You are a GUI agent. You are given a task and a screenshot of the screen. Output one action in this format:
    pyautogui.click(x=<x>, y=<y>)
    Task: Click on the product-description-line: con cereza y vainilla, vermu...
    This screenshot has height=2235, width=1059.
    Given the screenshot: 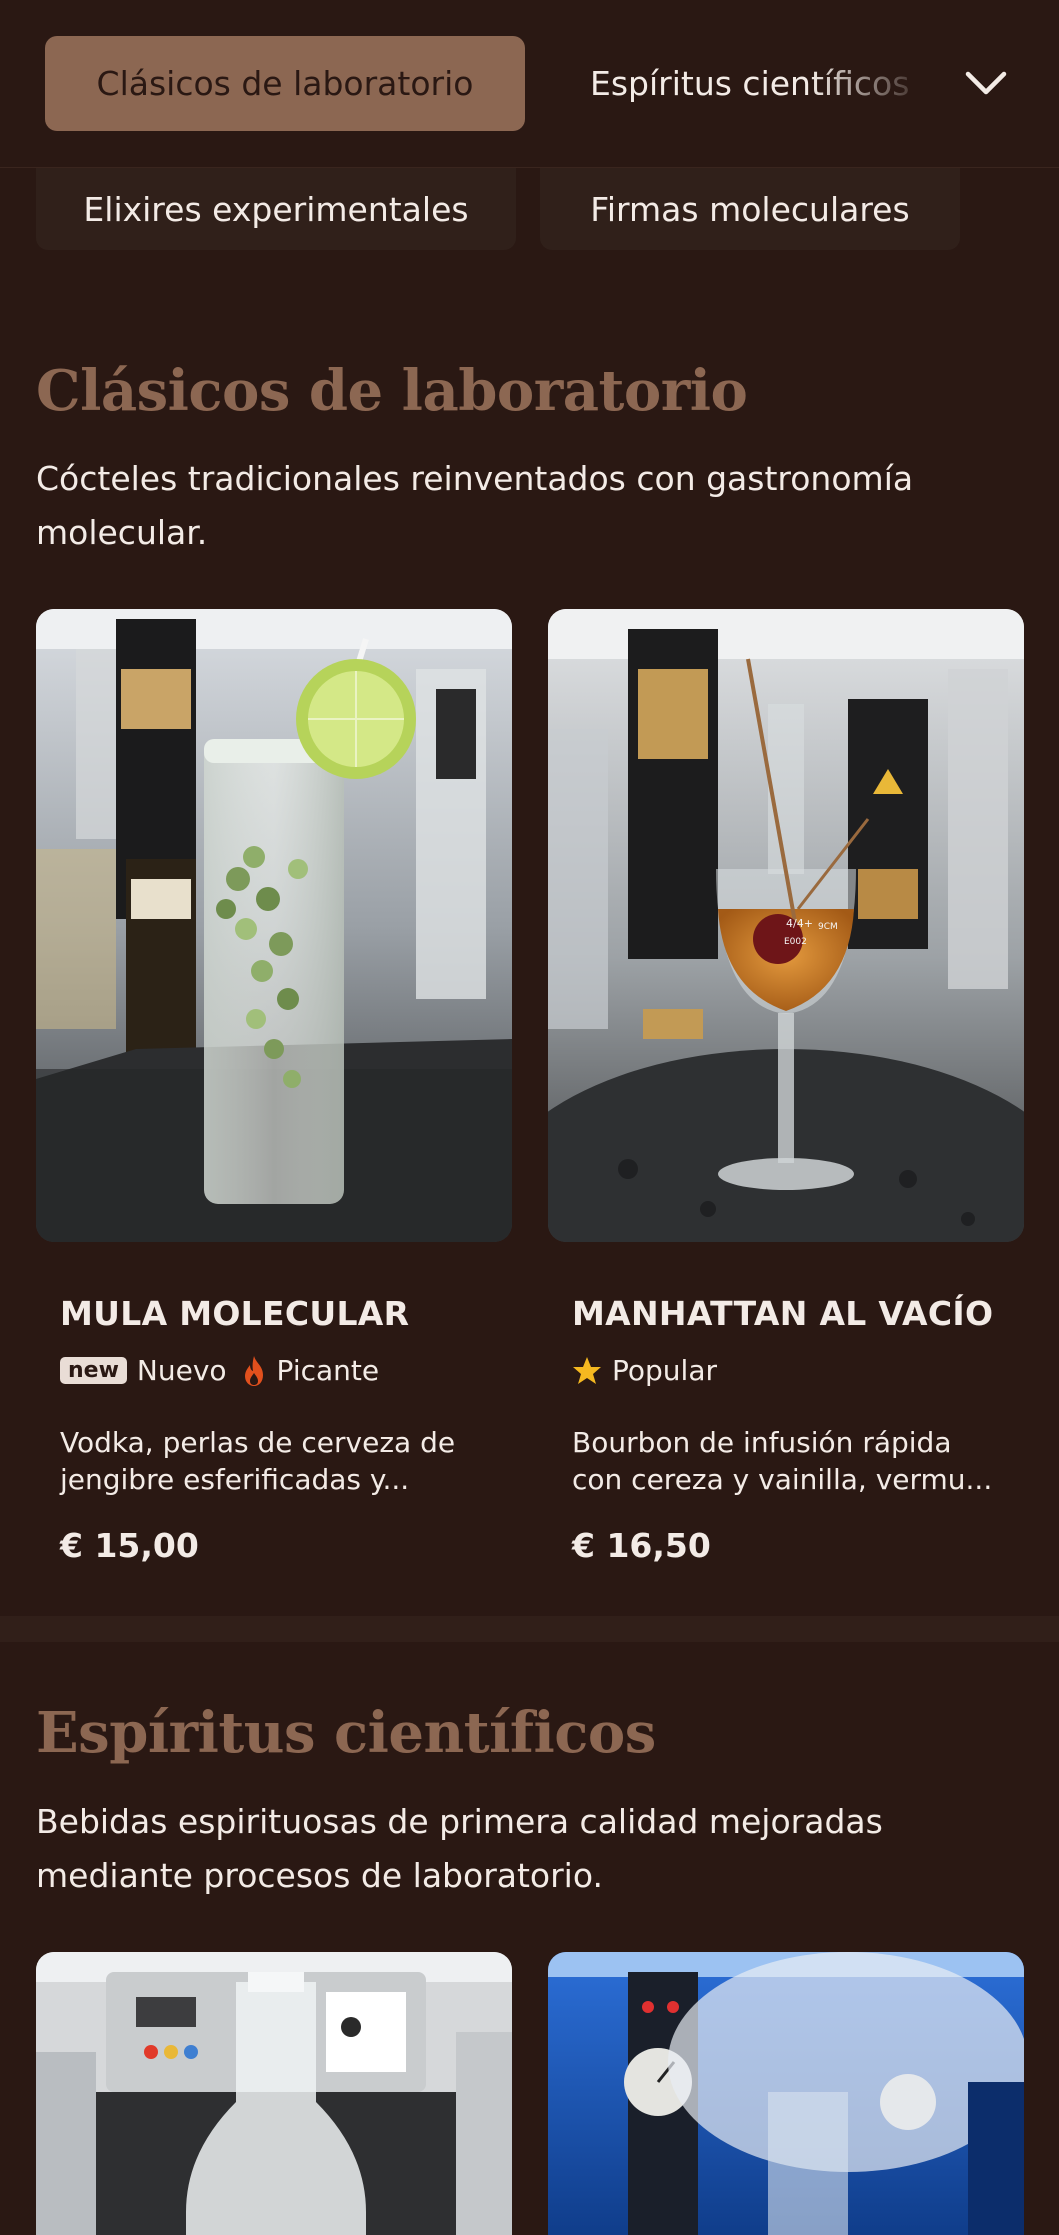 What is the action you would take?
    pyautogui.click(x=782, y=1479)
    